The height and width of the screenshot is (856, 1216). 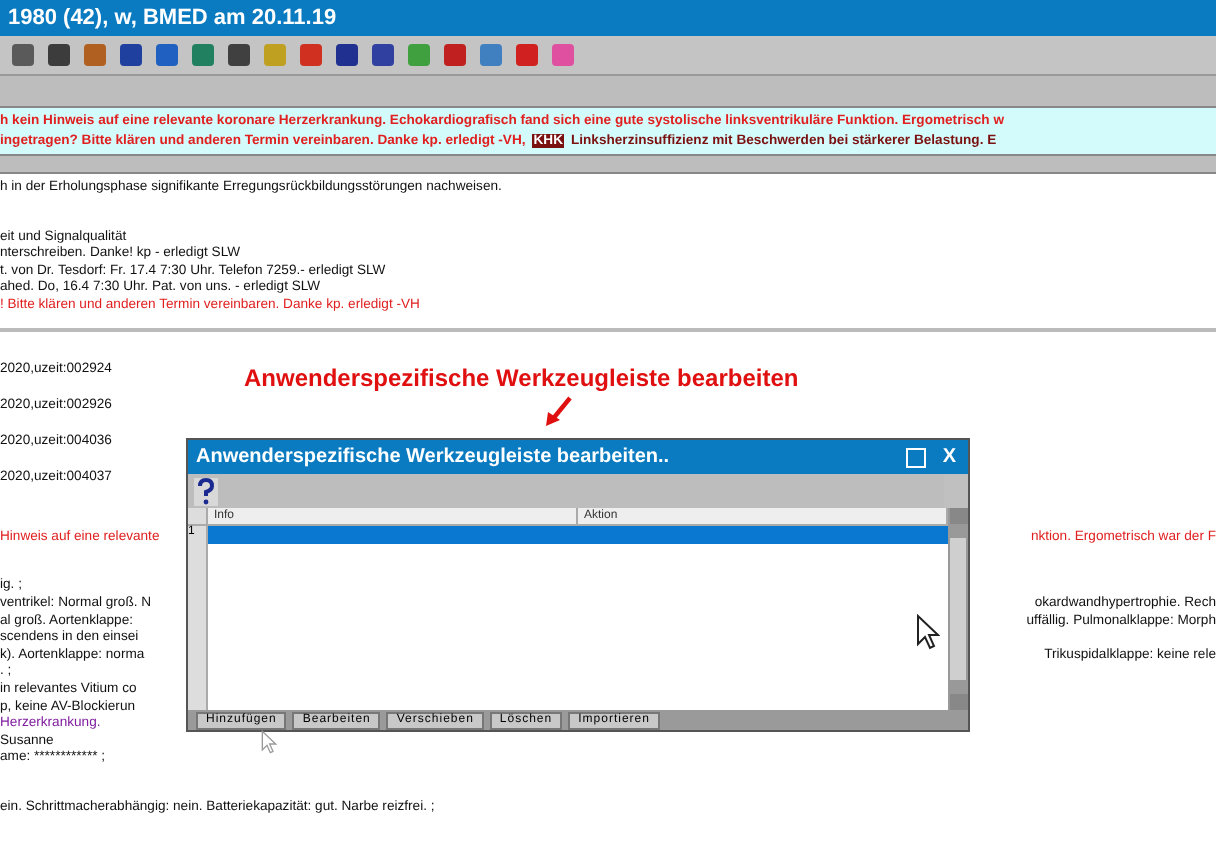 What do you see at coordinates (559, 411) in the screenshot?
I see `annotation-arrow` at bounding box center [559, 411].